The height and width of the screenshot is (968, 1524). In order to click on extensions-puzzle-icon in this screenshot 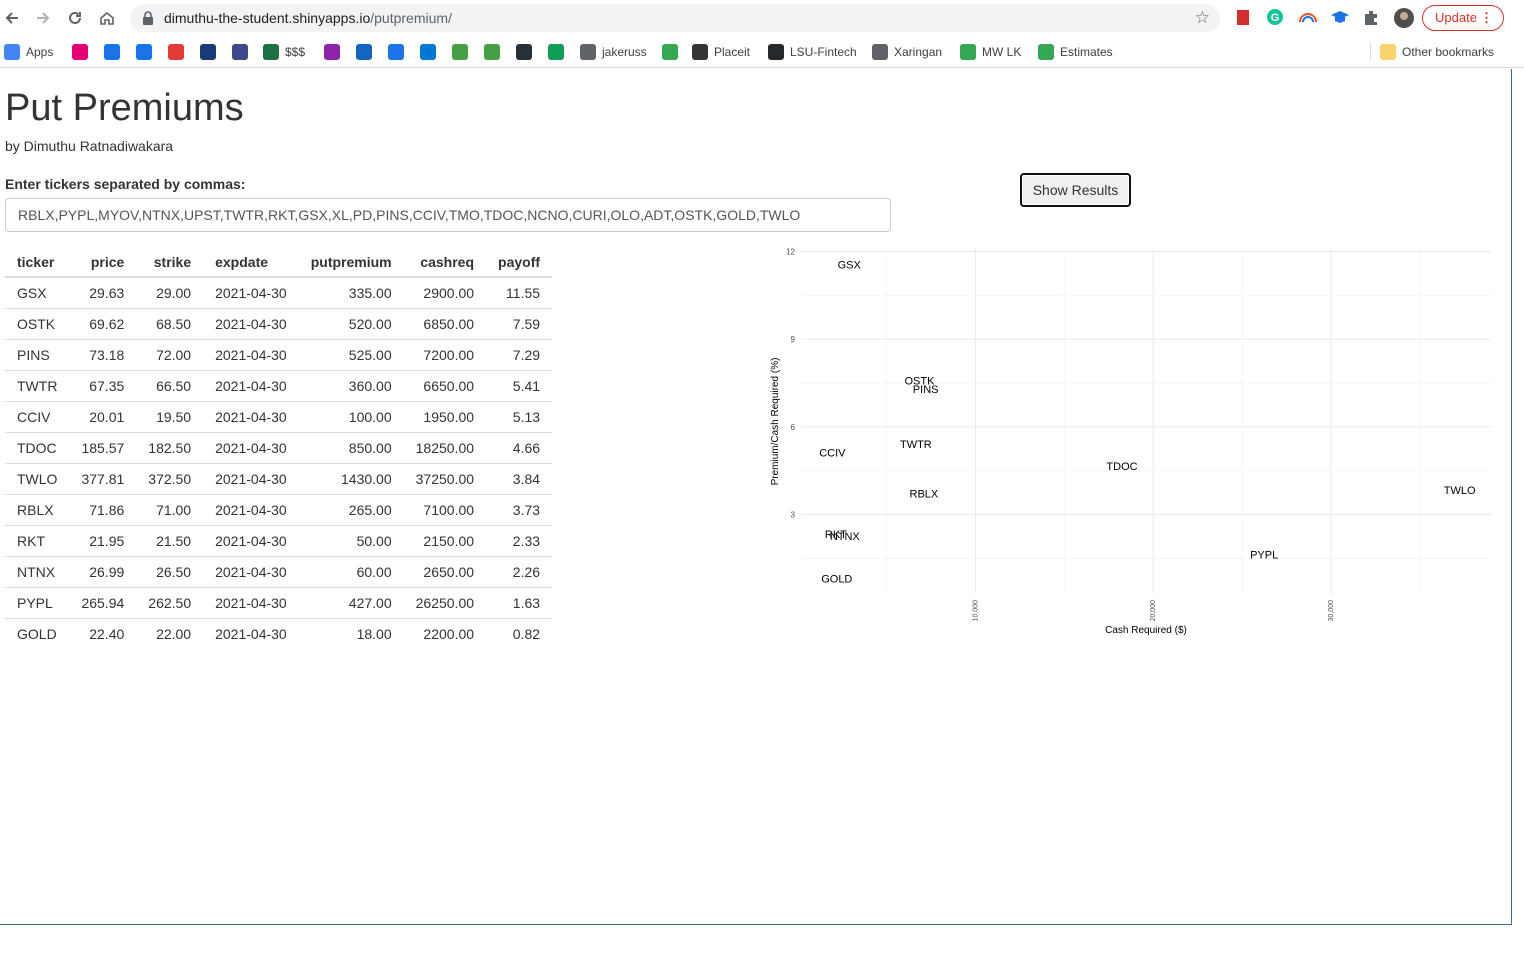, I will do `click(1372, 18)`.